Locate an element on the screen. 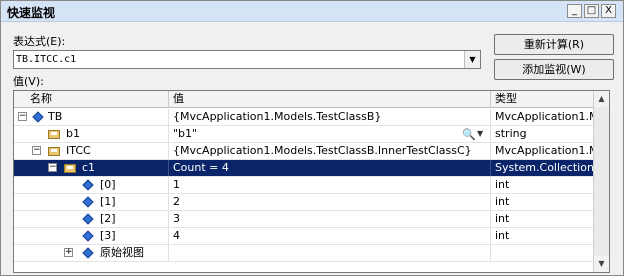  cell-name: b1 is located at coordinates (91, 134).